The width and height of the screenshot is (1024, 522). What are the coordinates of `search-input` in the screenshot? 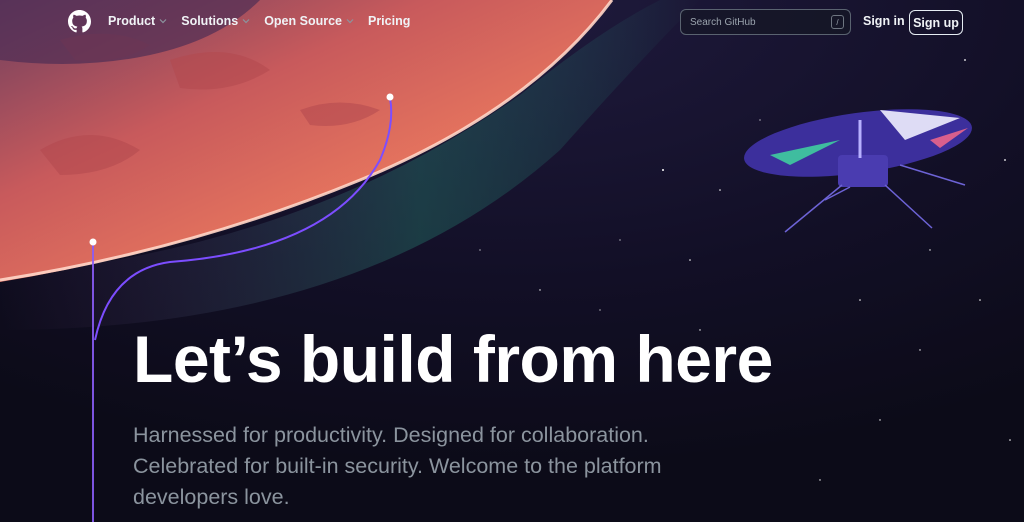 It's located at (760, 22).